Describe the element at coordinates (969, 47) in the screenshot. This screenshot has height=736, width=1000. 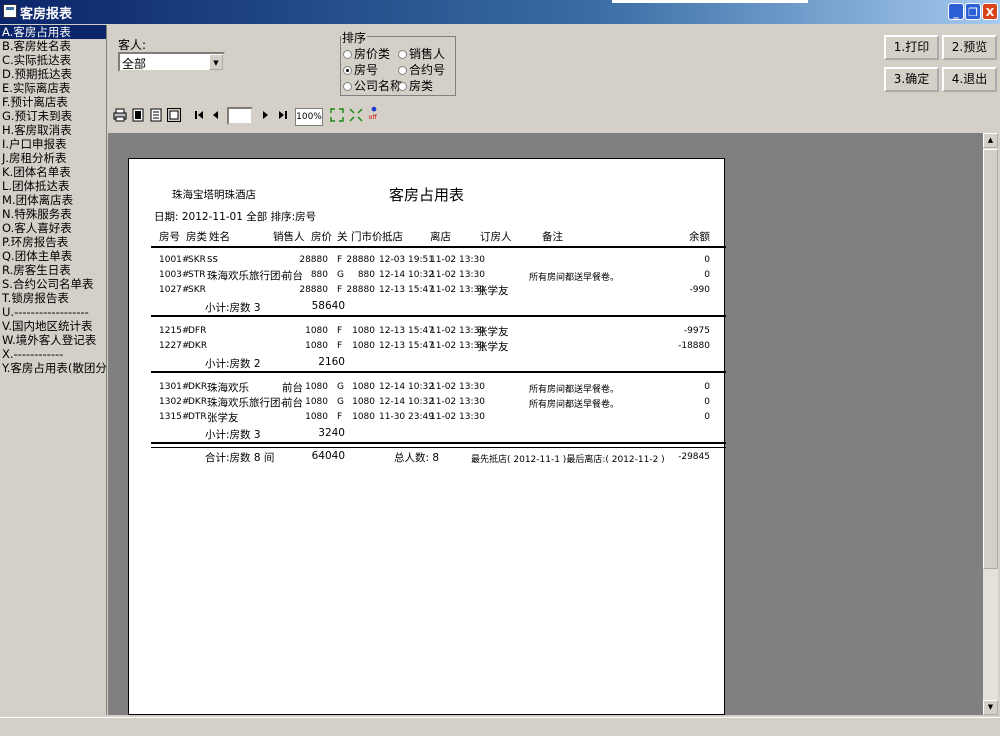
I see `preview-button: 2.预览` at that location.